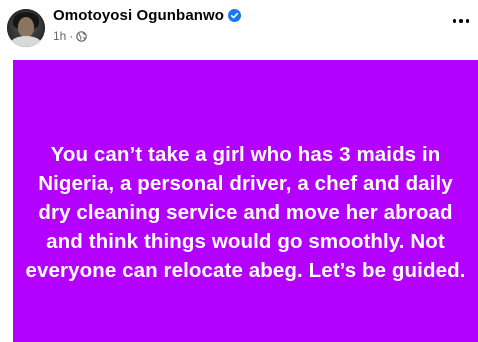 This screenshot has width=478, height=342. What do you see at coordinates (59, 36) in the screenshot?
I see `post-timestamp: 1h` at bounding box center [59, 36].